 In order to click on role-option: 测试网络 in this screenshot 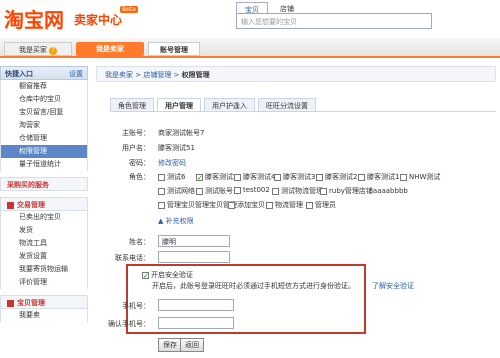, I will do `click(176, 191)`.